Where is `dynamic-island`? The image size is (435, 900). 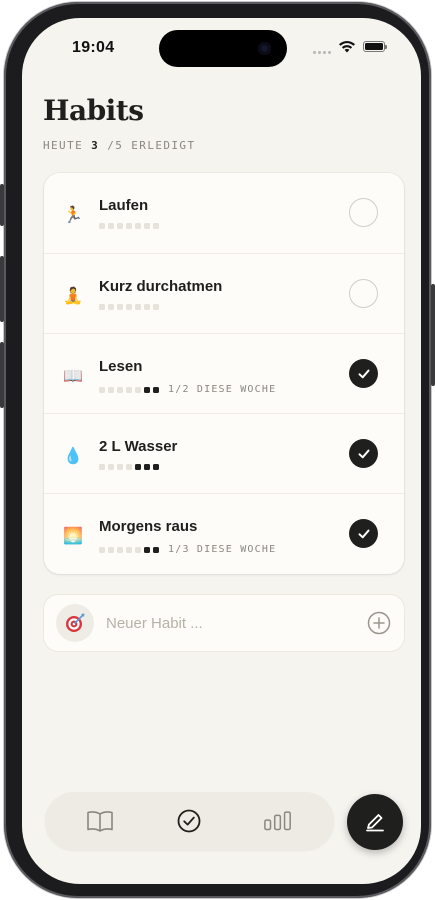 dynamic-island is located at coordinates (223, 48).